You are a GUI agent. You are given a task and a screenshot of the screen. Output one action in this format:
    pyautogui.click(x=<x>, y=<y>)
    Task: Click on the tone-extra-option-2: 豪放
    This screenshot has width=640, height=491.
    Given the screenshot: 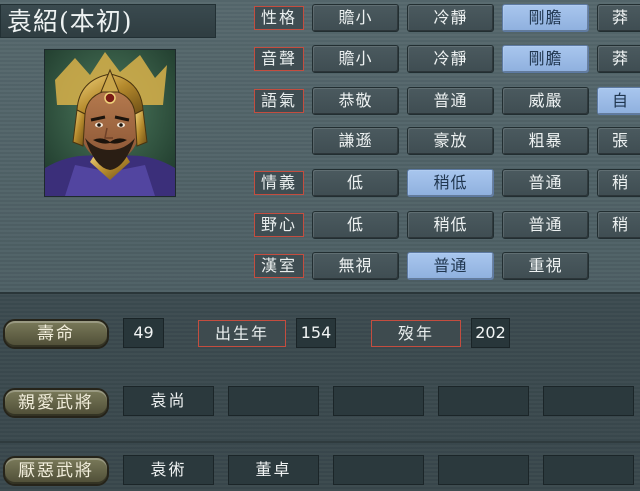 What is the action you would take?
    pyautogui.click(x=450, y=141)
    